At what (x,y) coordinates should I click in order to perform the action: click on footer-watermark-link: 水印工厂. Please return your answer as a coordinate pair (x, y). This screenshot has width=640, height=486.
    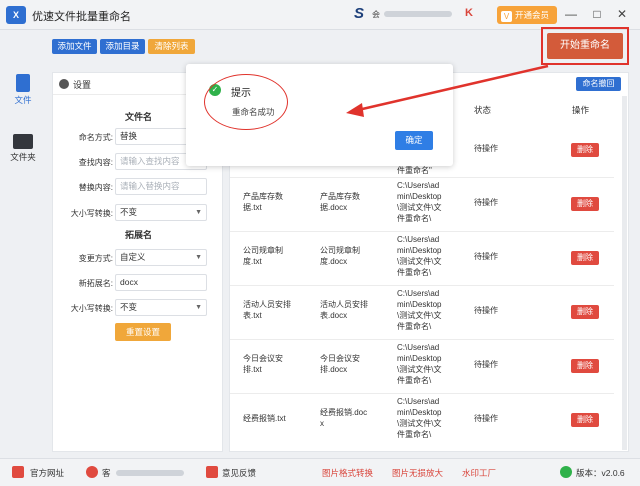
    Looking at the image, I should click on (479, 473).